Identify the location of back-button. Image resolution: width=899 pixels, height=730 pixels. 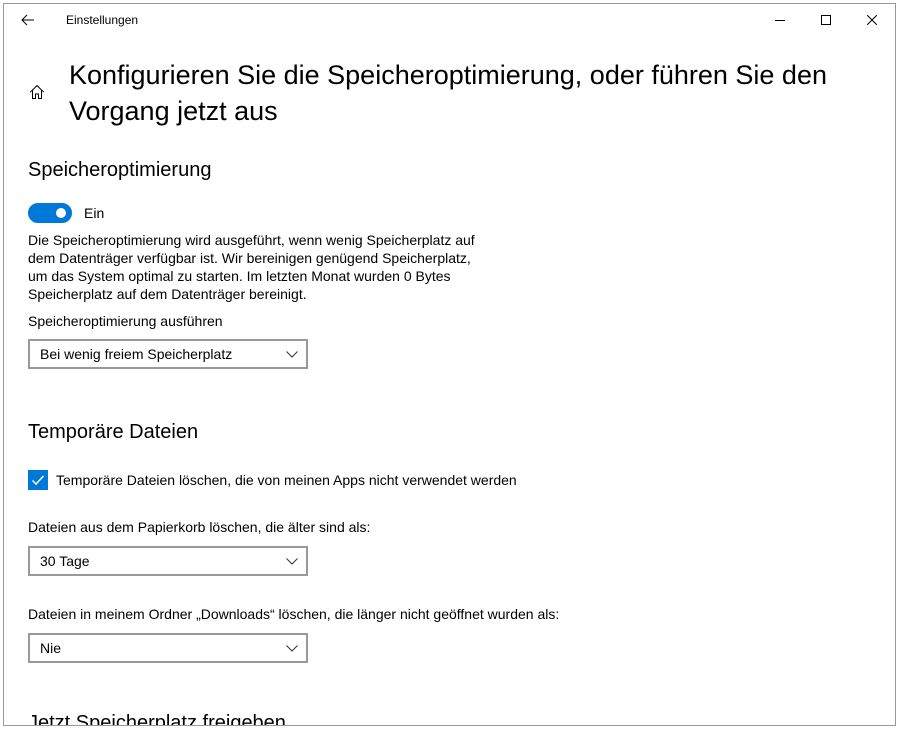
(28, 20).